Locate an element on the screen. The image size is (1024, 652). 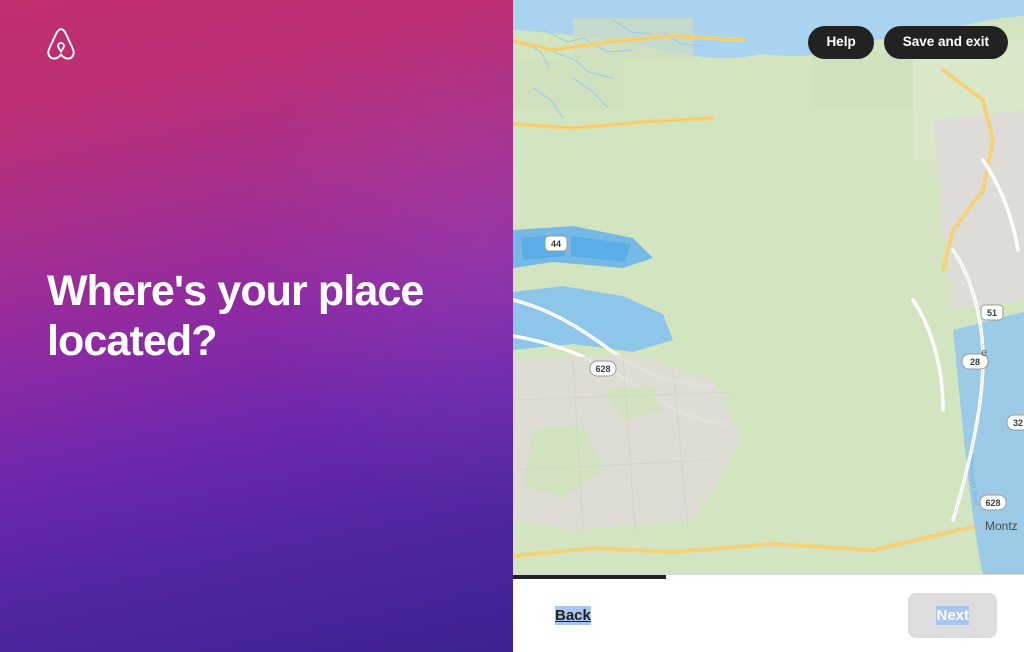
page-title: Where's your place located? is located at coordinates (235, 316).